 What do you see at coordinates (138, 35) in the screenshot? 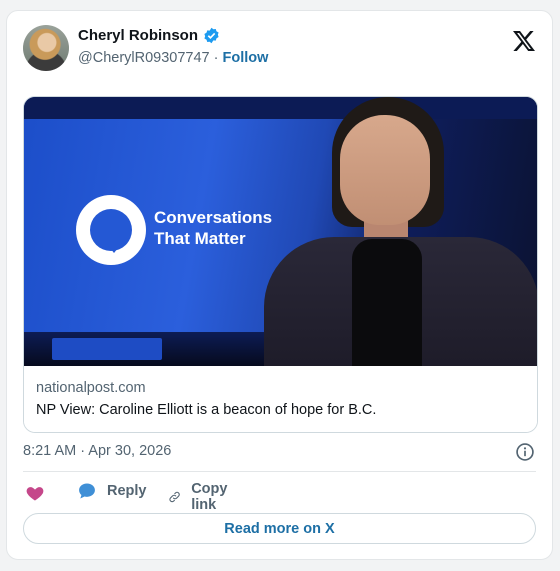
I see `author-name: Cheryl Robinson` at bounding box center [138, 35].